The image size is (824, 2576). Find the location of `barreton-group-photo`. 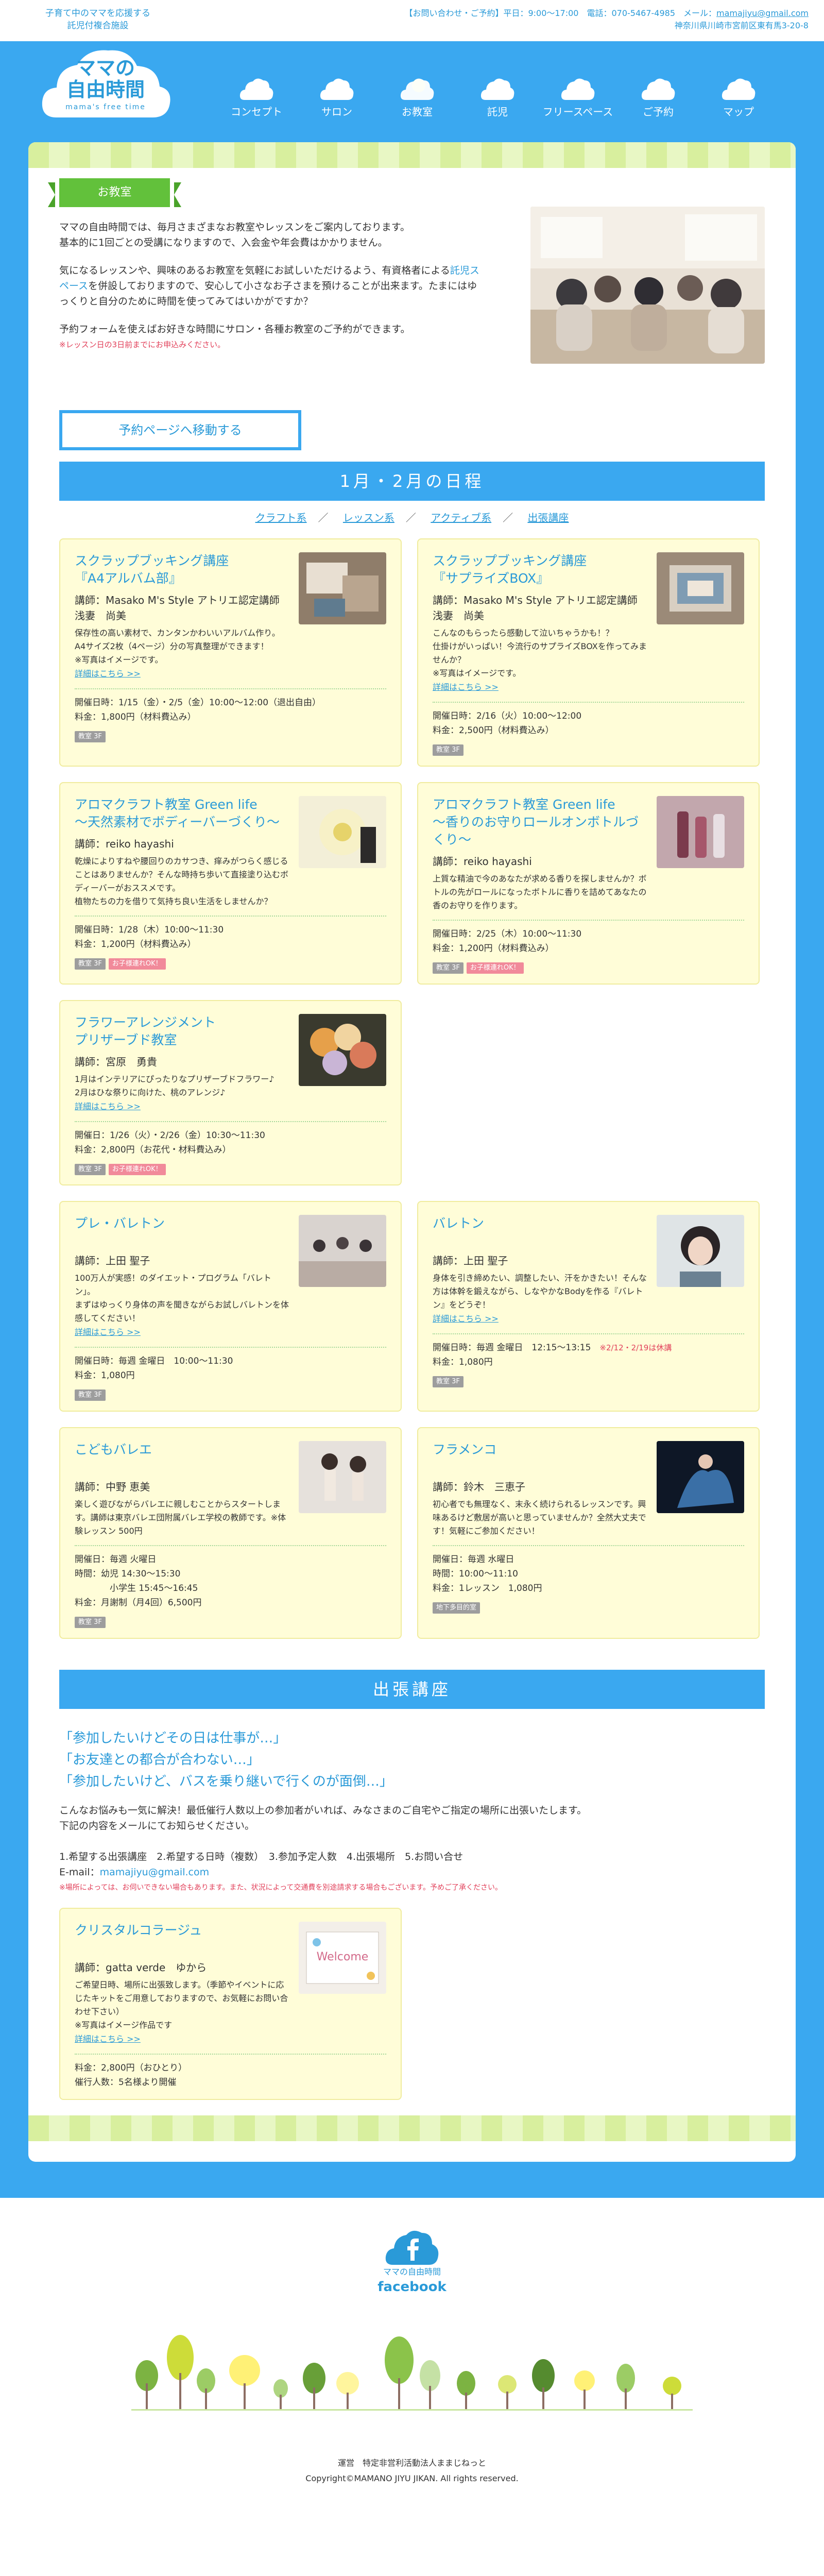

barreton-group-photo is located at coordinates (342, 1251).